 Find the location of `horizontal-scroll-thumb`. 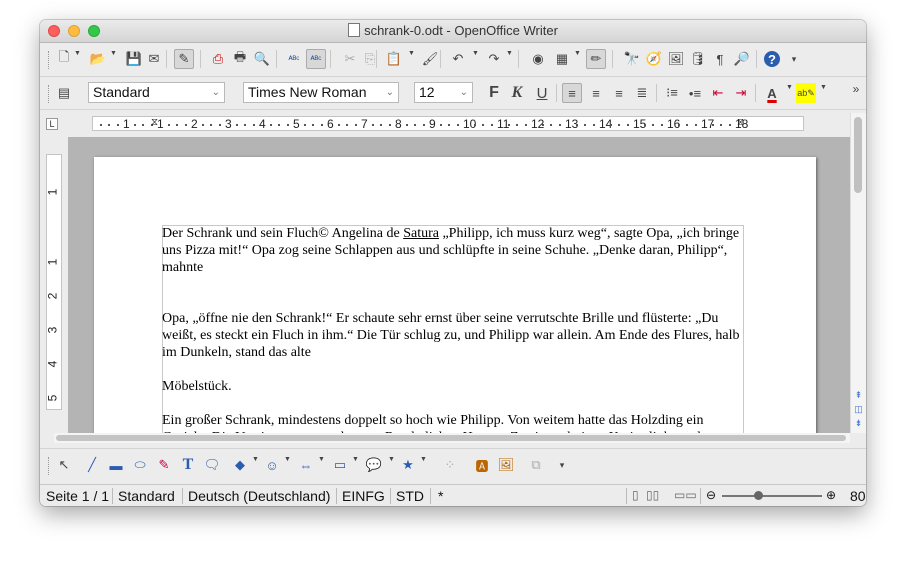

horizontal-scroll-thumb is located at coordinates (451, 438).